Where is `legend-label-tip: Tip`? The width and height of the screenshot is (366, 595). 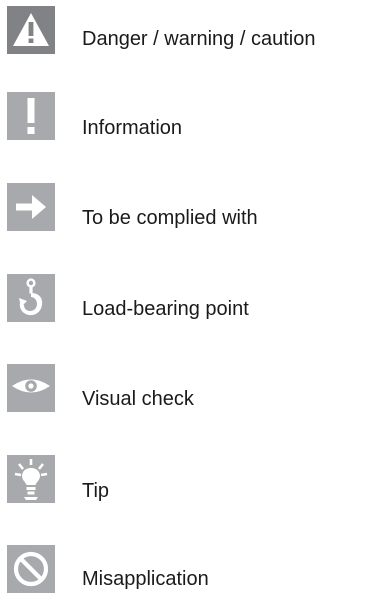
legend-label-tip: Tip is located at coordinates (96, 491).